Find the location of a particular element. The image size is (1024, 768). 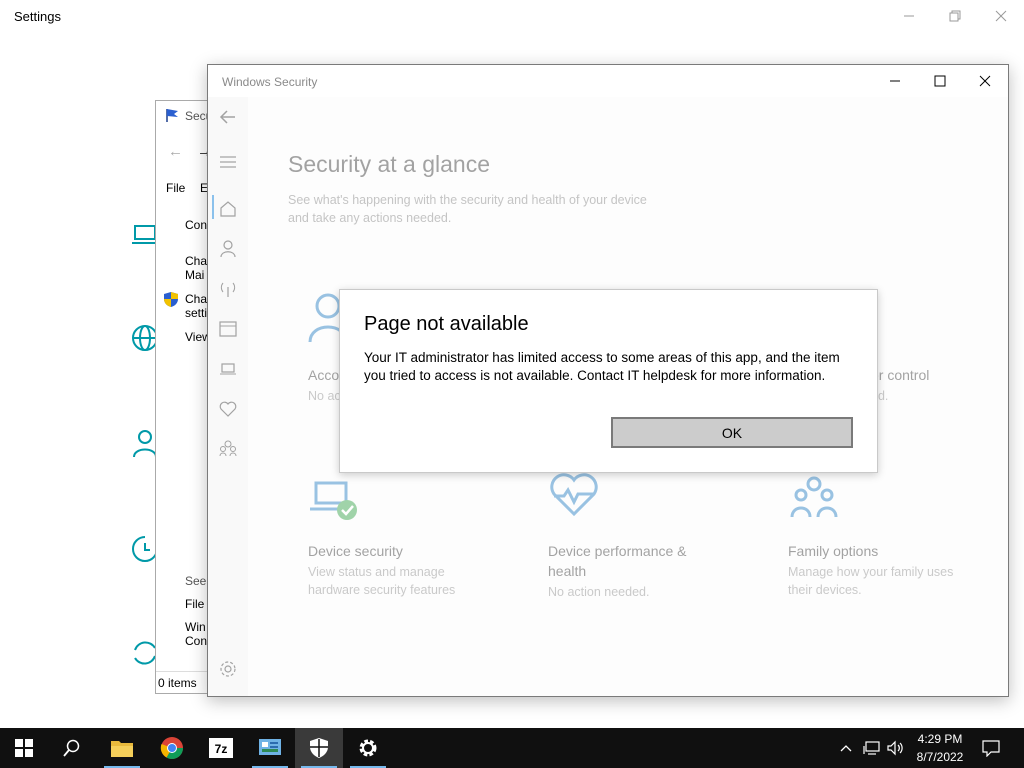

device-security-tile-title: Device security is located at coordinates (355, 551).